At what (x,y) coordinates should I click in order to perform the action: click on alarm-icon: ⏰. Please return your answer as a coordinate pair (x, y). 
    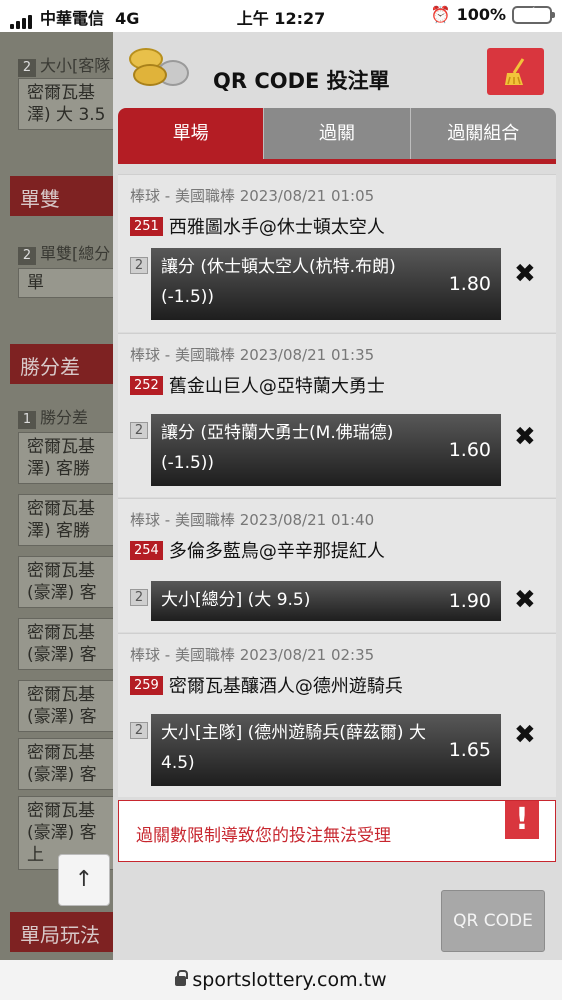
    Looking at the image, I should click on (440, 14).